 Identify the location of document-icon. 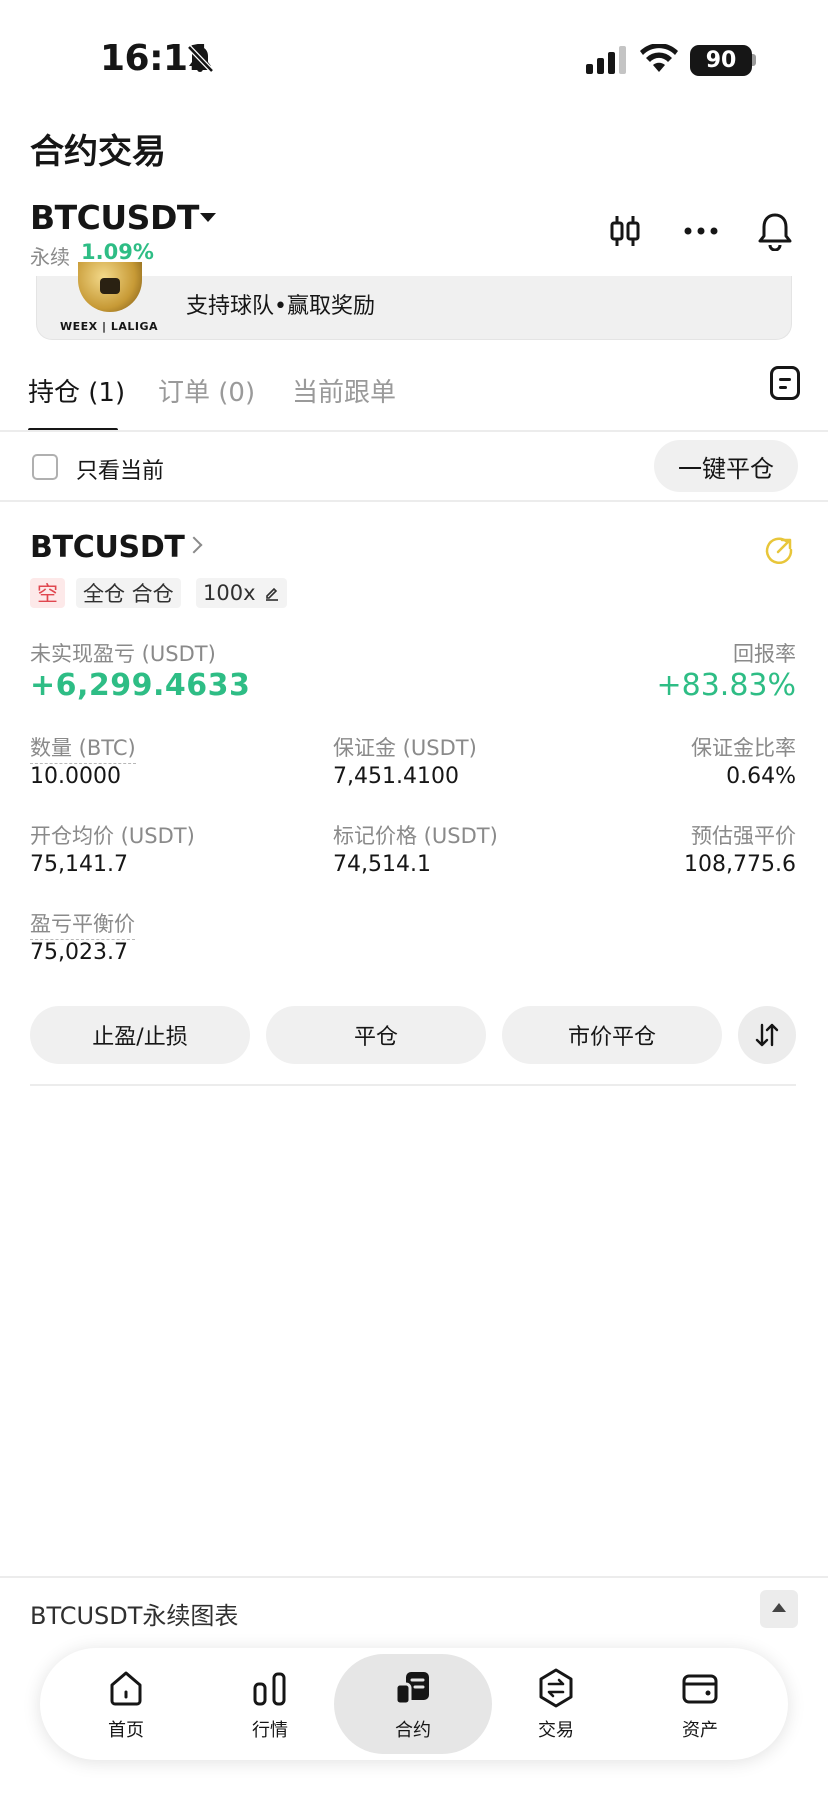
(785, 383).